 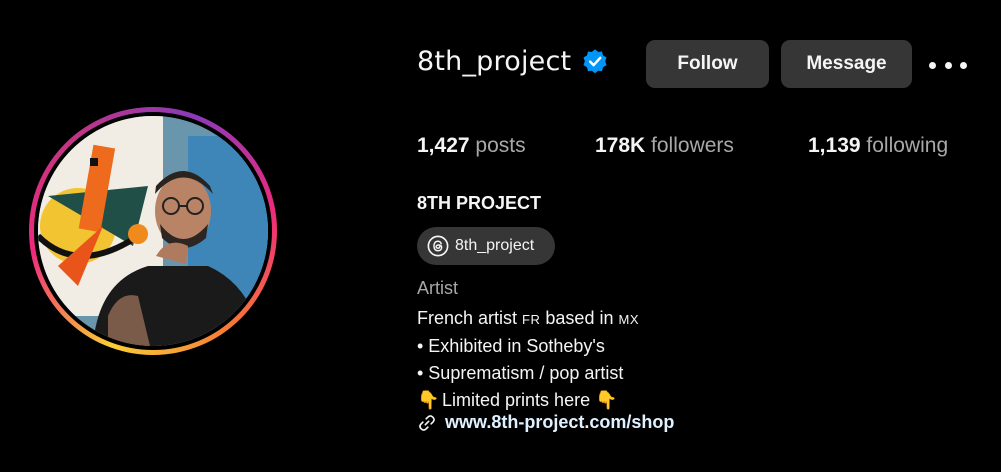 I want to click on website-url: www.8th-project.com/shop, so click(x=559, y=422).